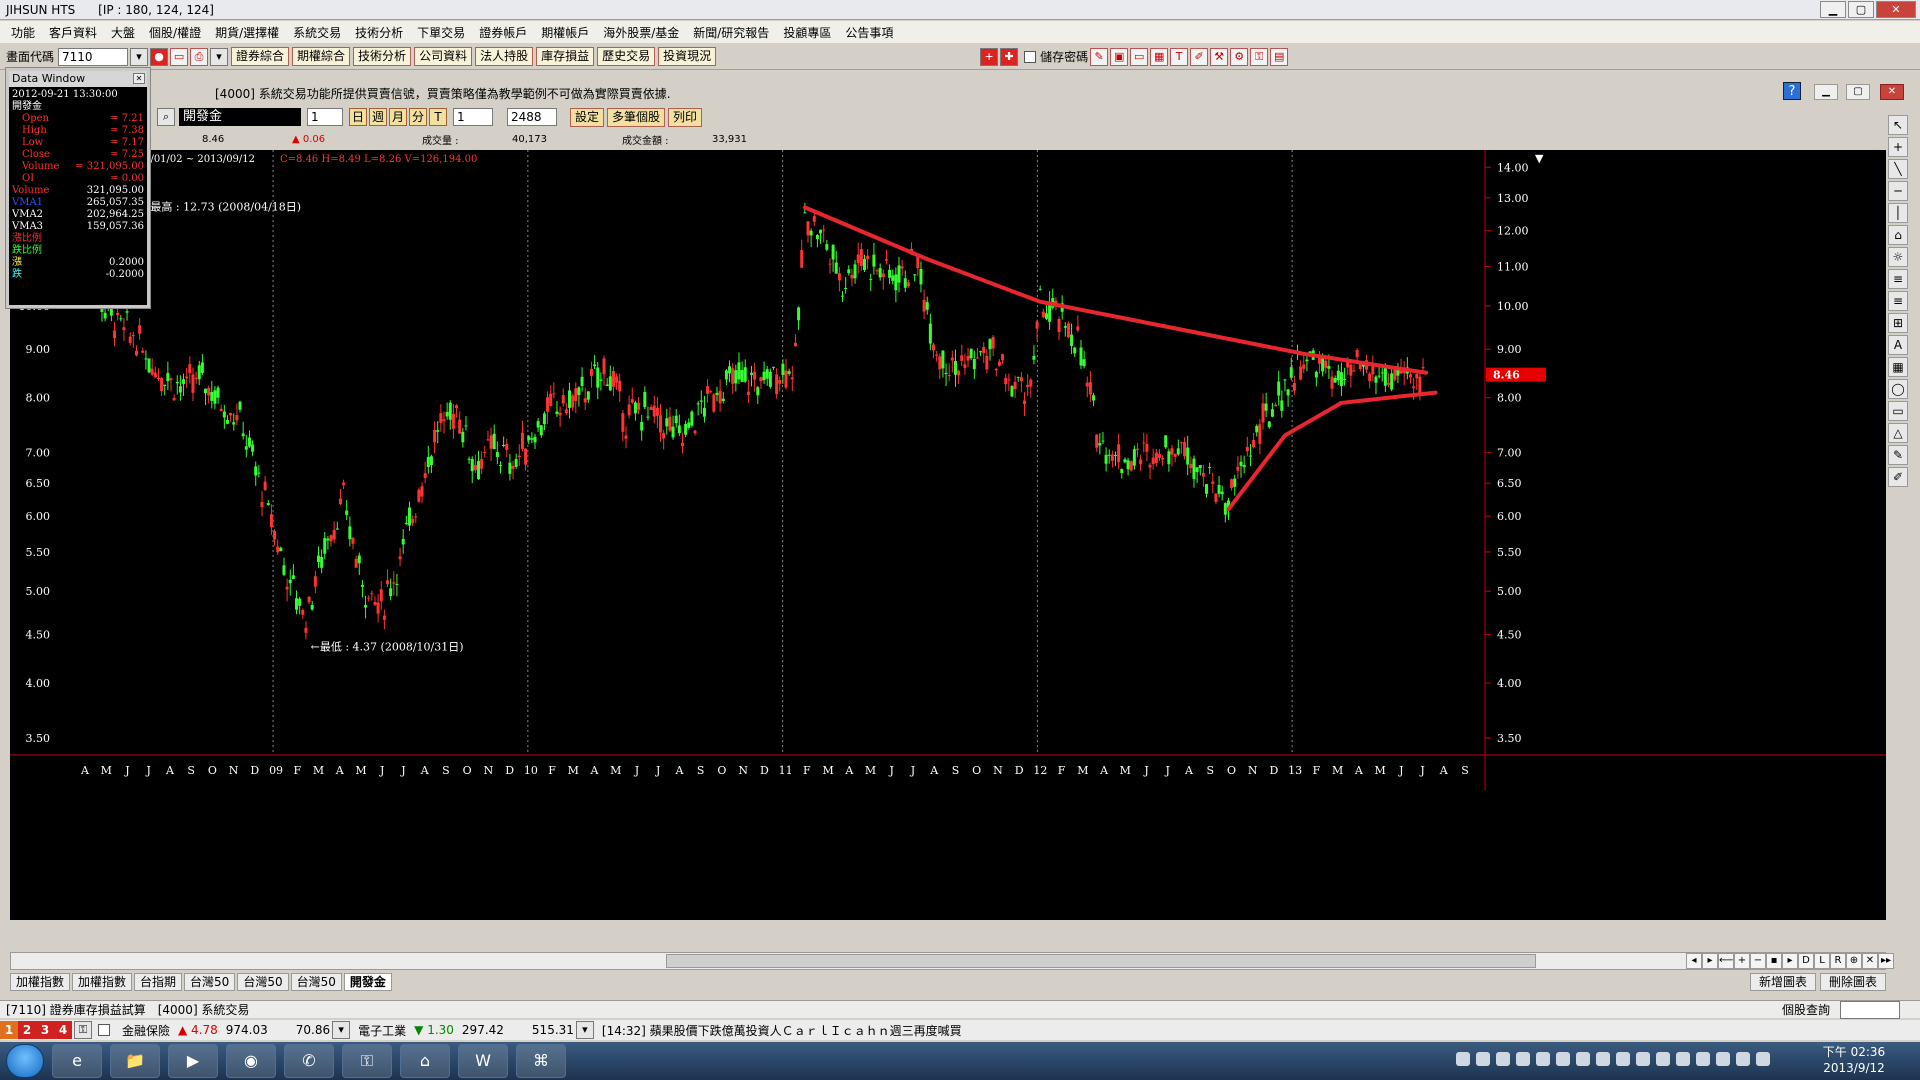 The width and height of the screenshot is (1920, 1080). I want to click on lock-icon-2: ⚿, so click(83, 1030).